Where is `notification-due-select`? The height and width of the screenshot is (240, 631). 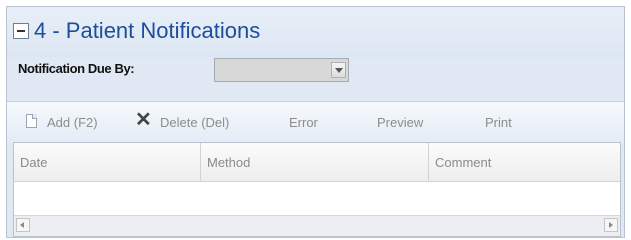 notification-due-select is located at coordinates (281, 70).